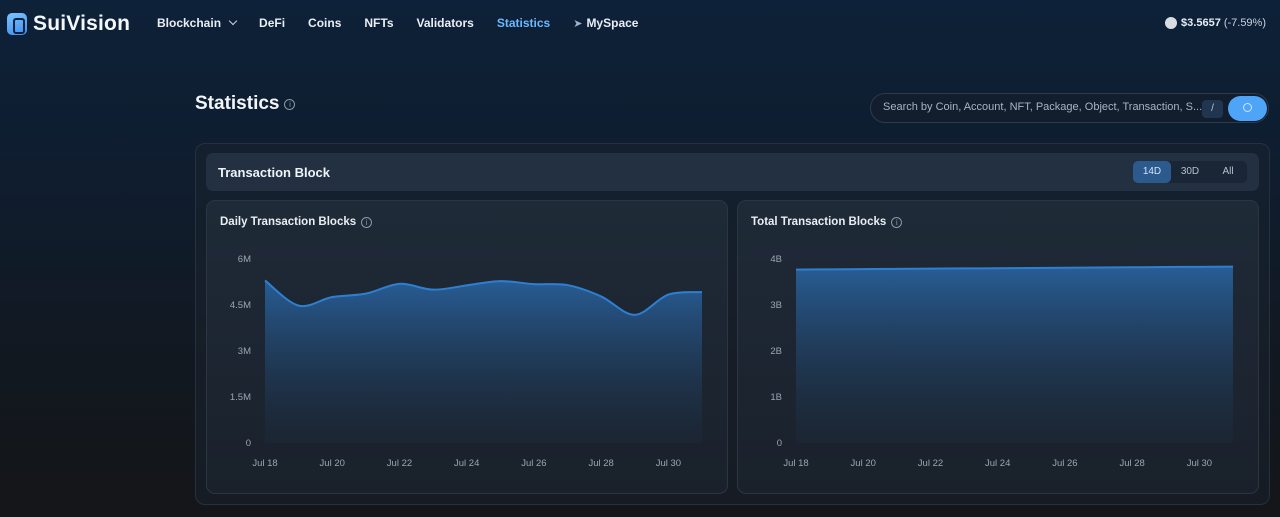  Describe the element at coordinates (1228, 172) in the screenshot. I see `range-all-button: All` at that location.